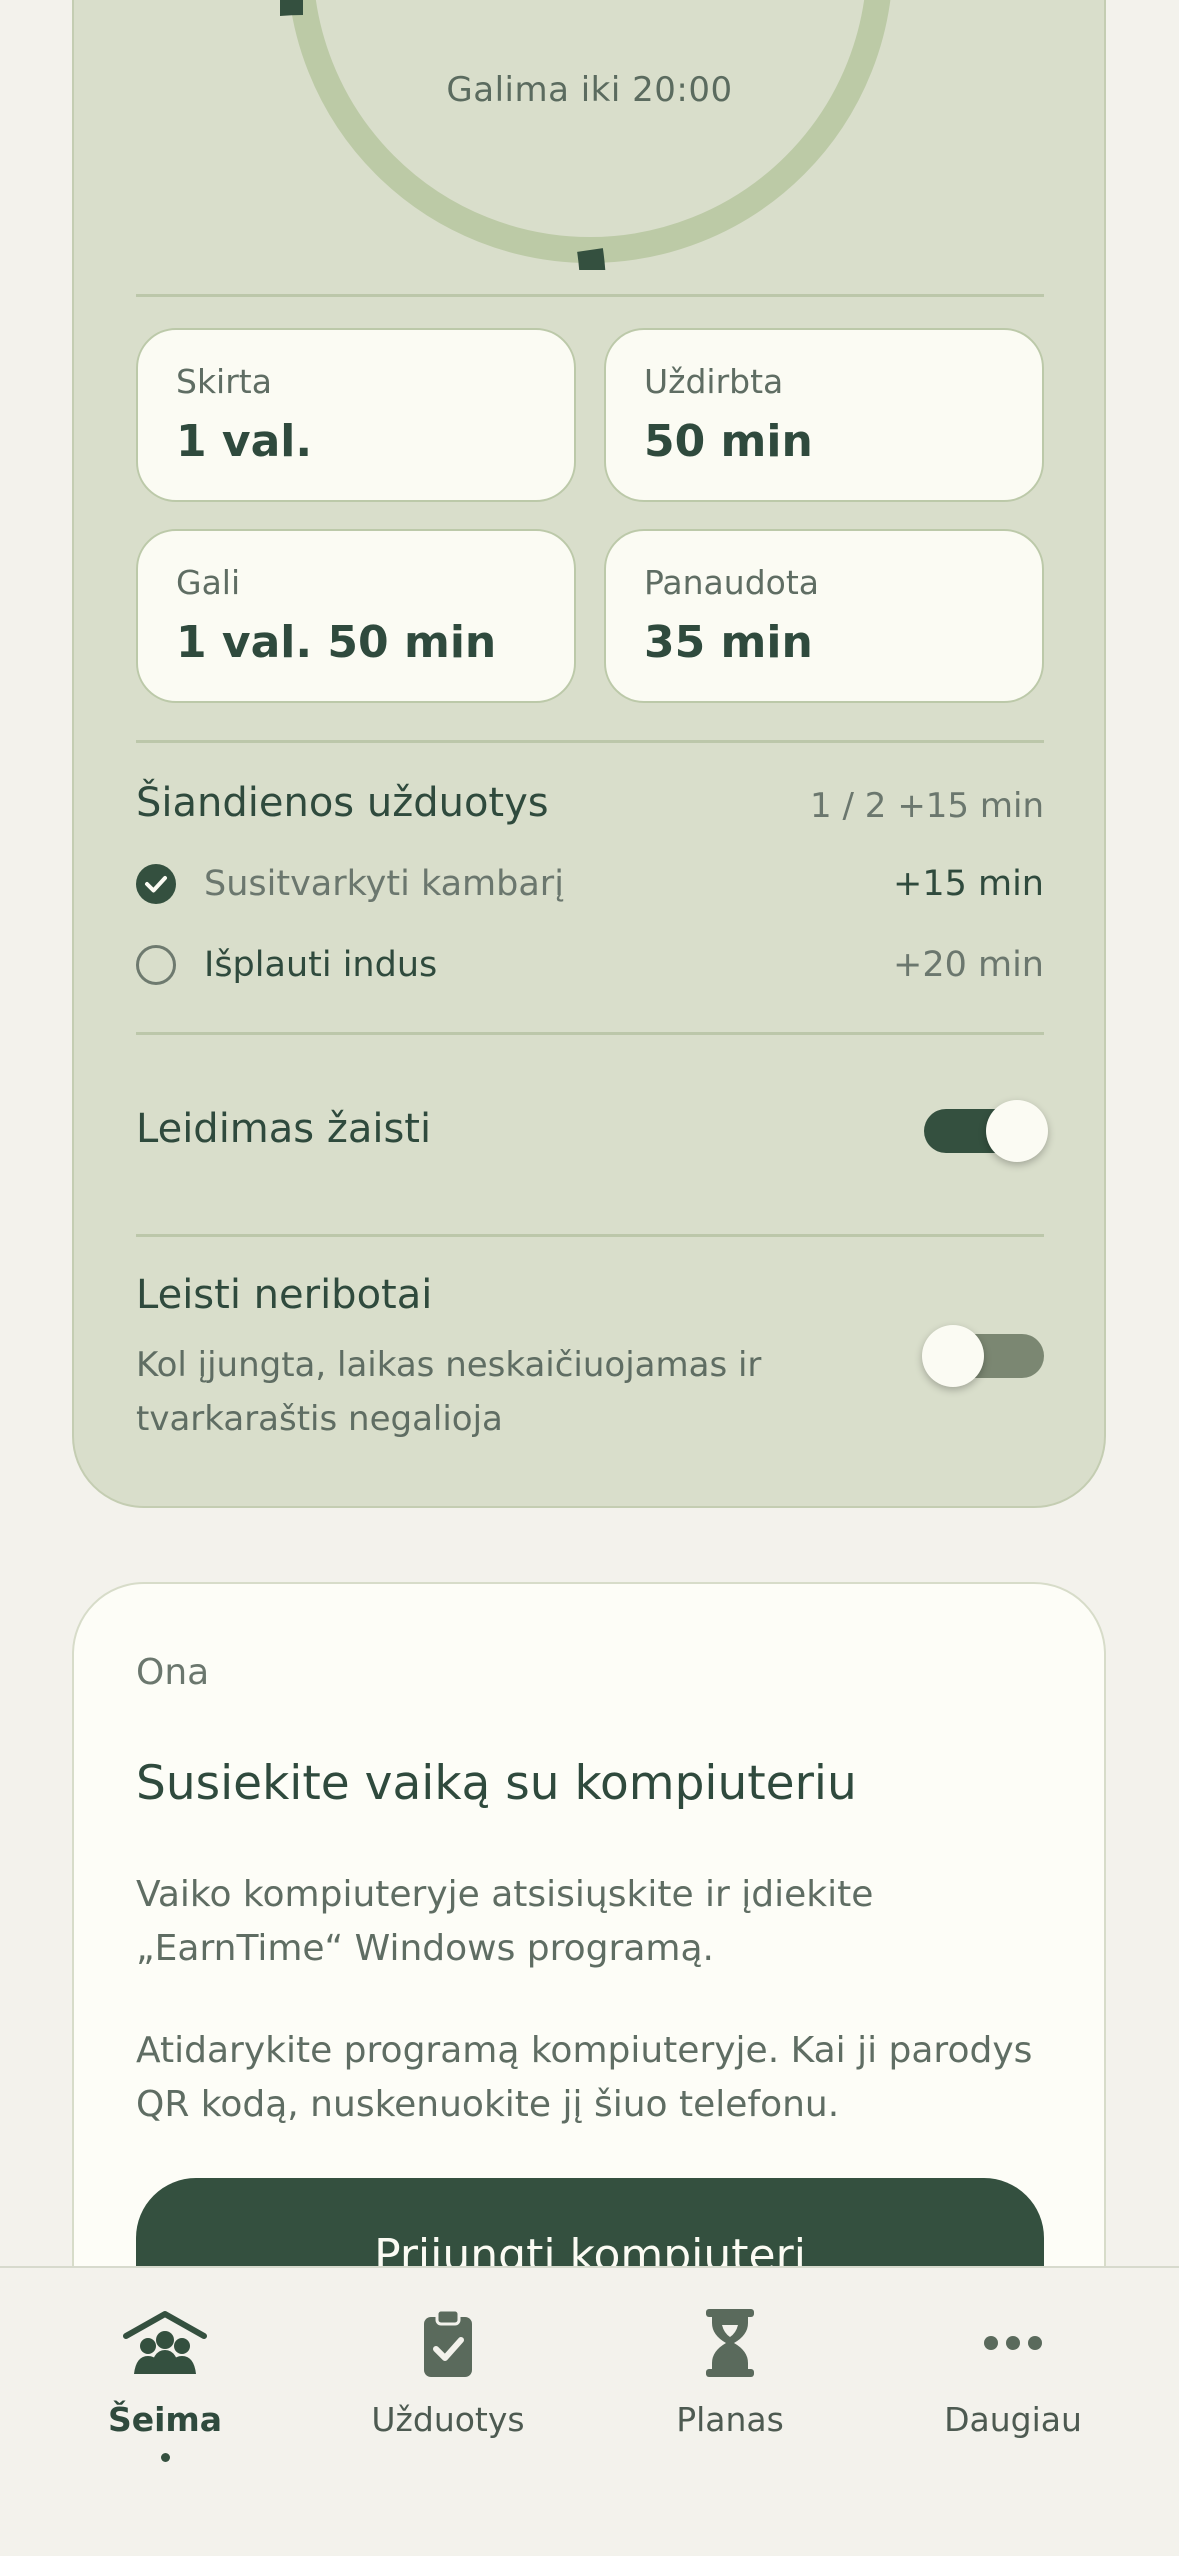 The image size is (1179, 2556). I want to click on stat-value: 1 val. 50 min, so click(336, 642).